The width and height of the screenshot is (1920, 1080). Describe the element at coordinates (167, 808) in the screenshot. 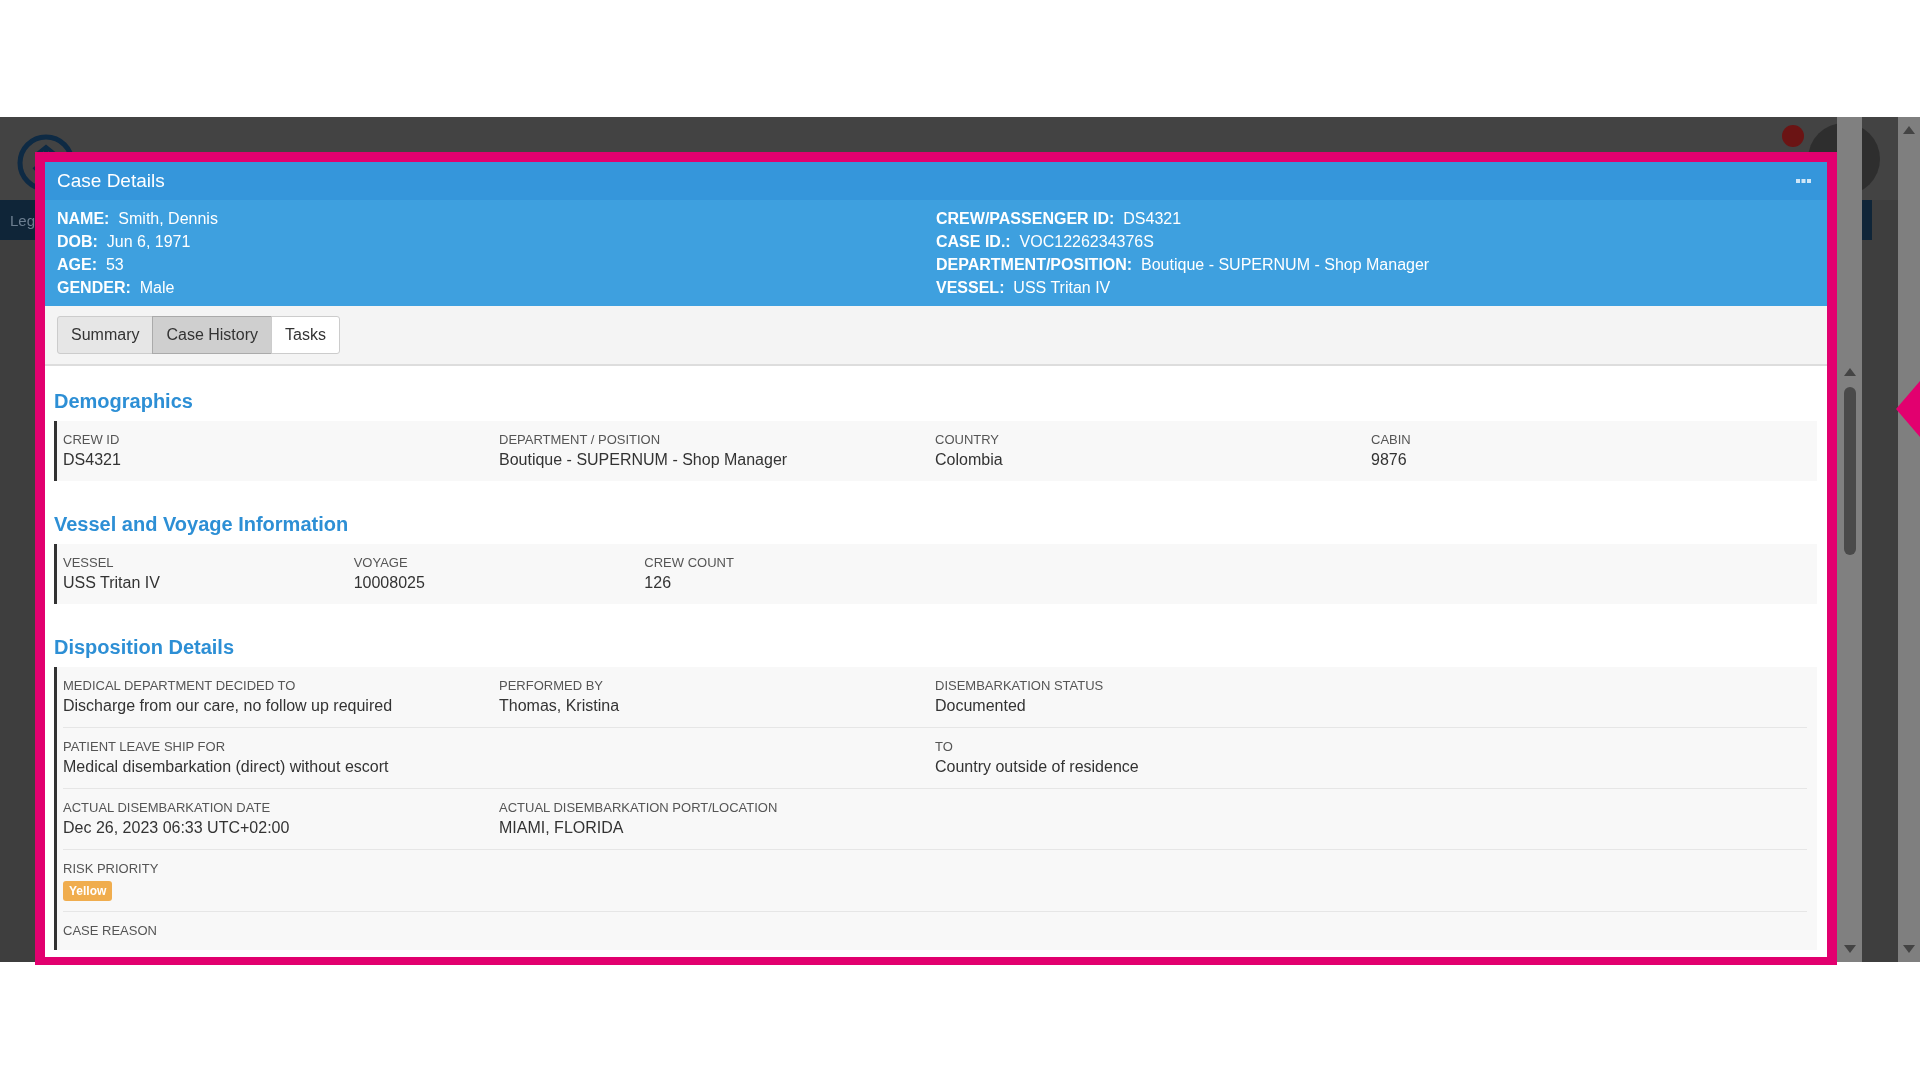

I see `field-label: ACTUAL DISEMBARKATION DATE` at that location.